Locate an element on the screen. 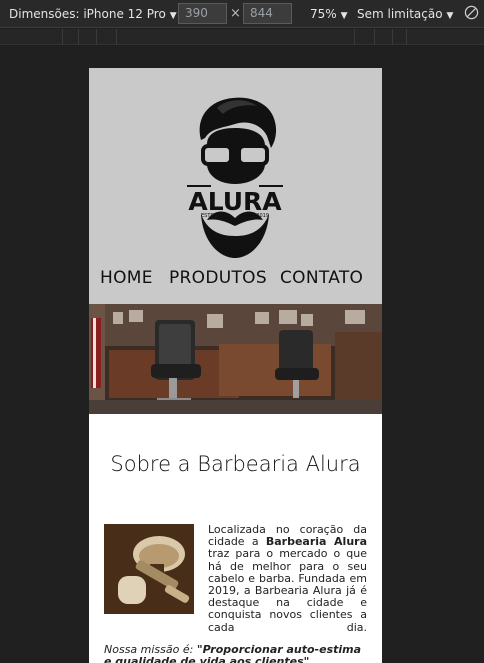 The image size is (484, 663). logo-brand-text: ALURA is located at coordinates (235, 201).